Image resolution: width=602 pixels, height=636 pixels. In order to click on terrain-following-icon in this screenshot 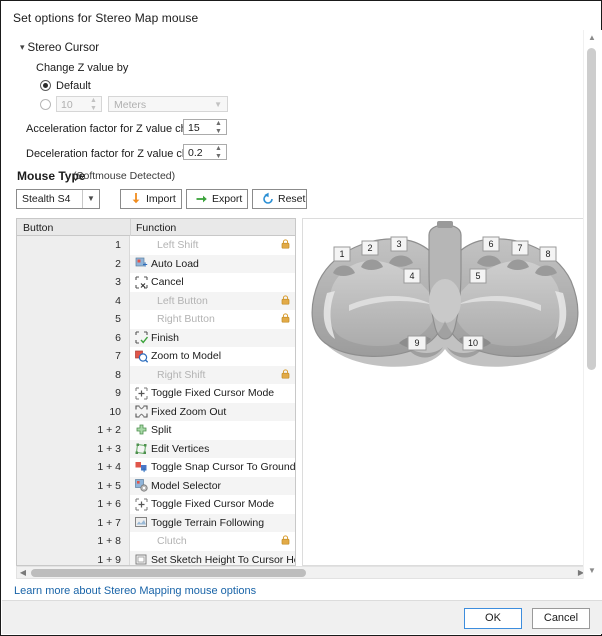, I will do `click(141, 522)`.